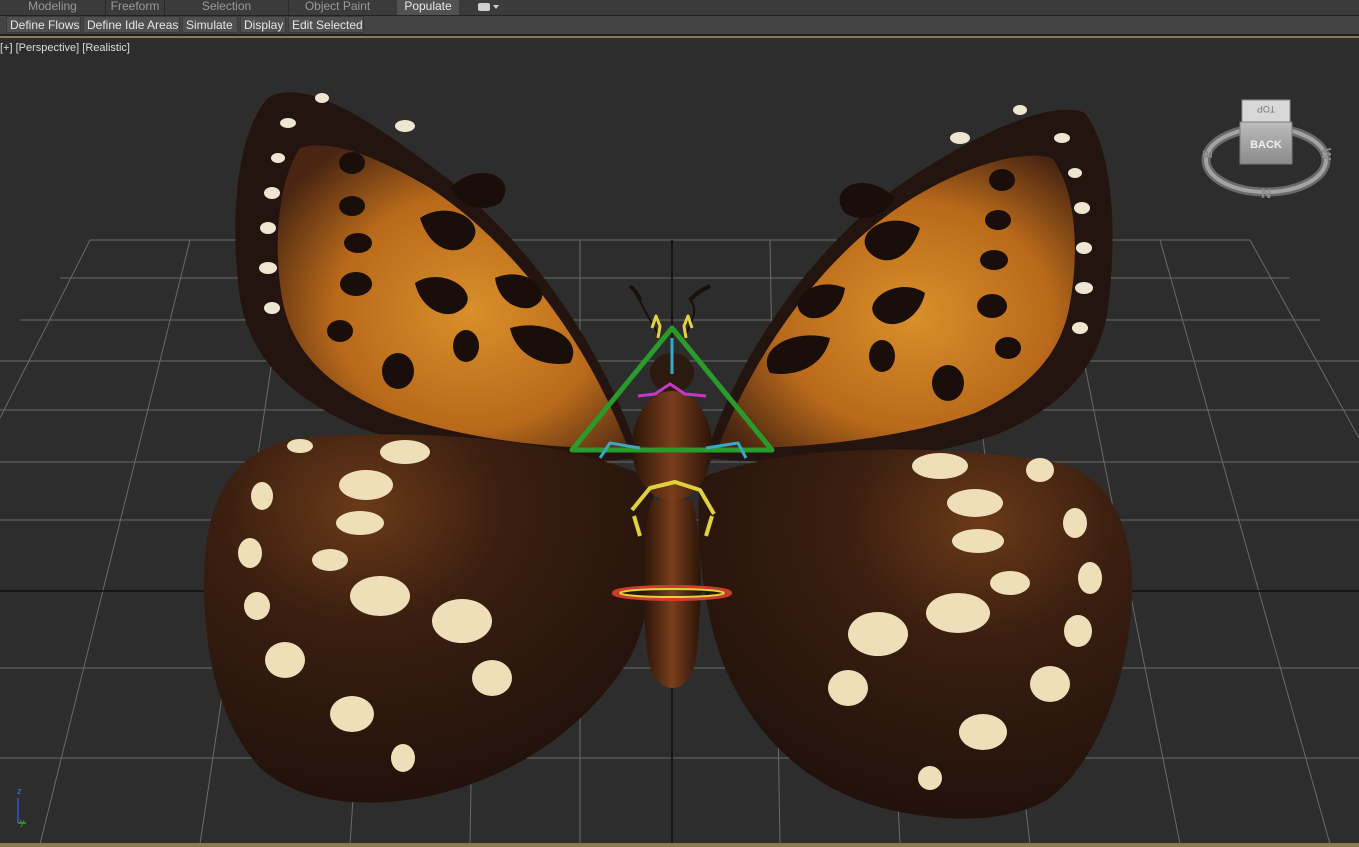  I want to click on axis-y-label: y, so click(22, 822).